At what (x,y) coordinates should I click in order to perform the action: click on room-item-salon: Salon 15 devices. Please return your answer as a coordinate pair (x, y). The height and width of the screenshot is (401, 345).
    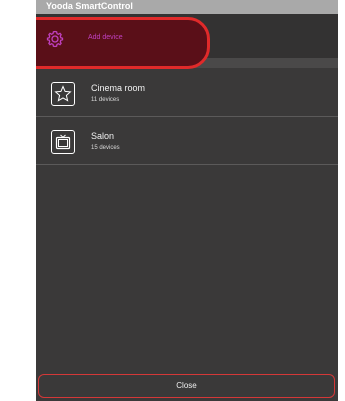
    Looking at the image, I should click on (187, 144).